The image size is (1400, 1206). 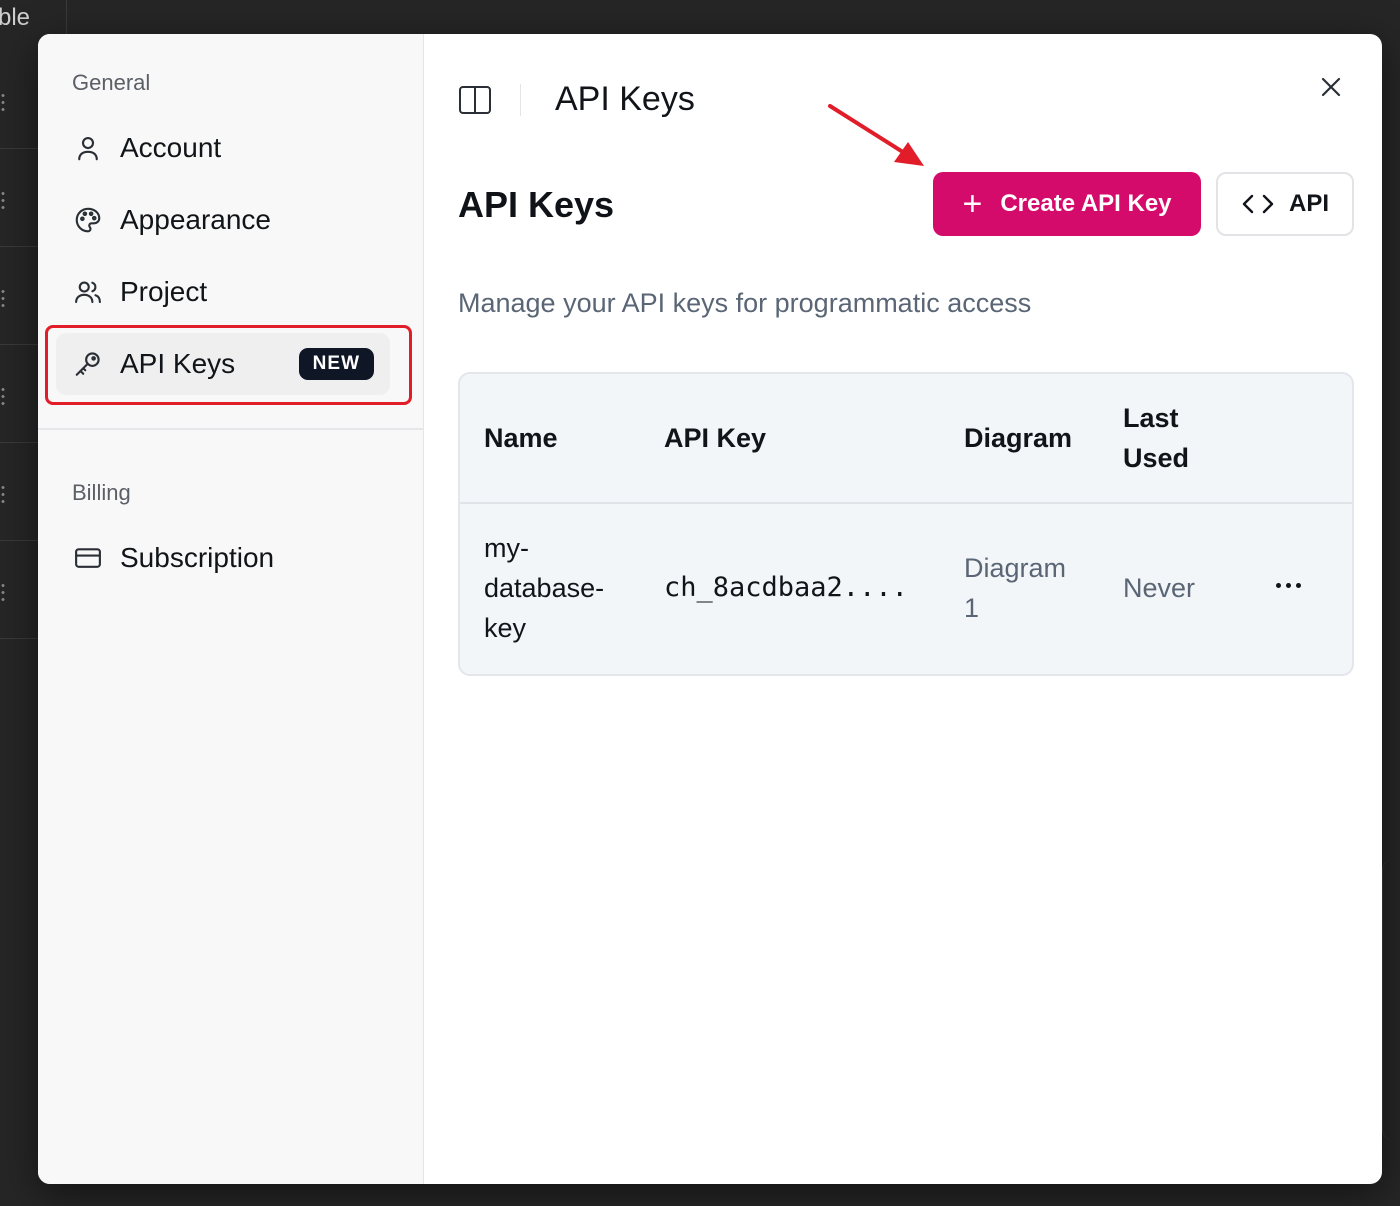 What do you see at coordinates (625, 99) in the screenshot?
I see `header-title: API Keys` at bounding box center [625, 99].